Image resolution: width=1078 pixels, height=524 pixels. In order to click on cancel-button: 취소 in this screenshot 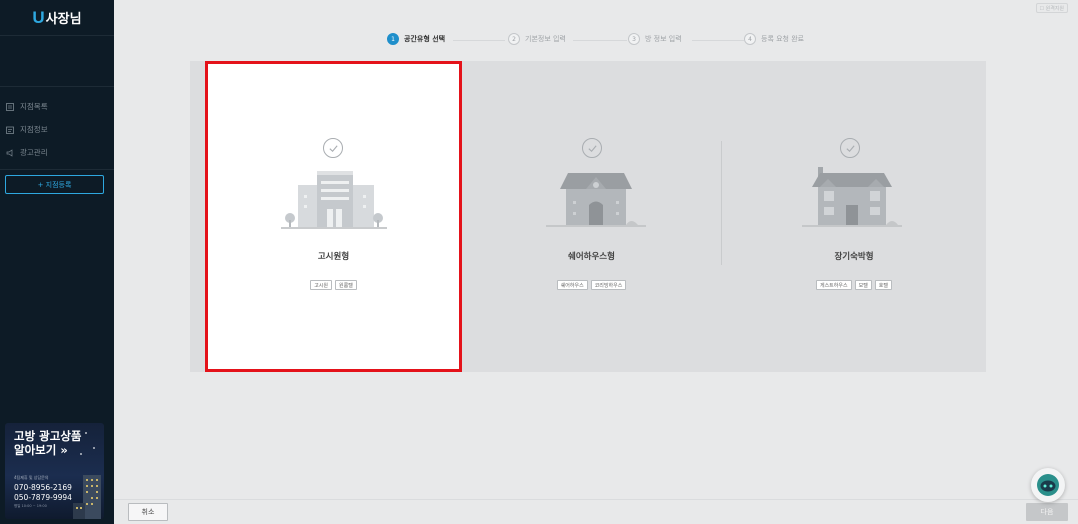, I will do `click(148, 512)`.